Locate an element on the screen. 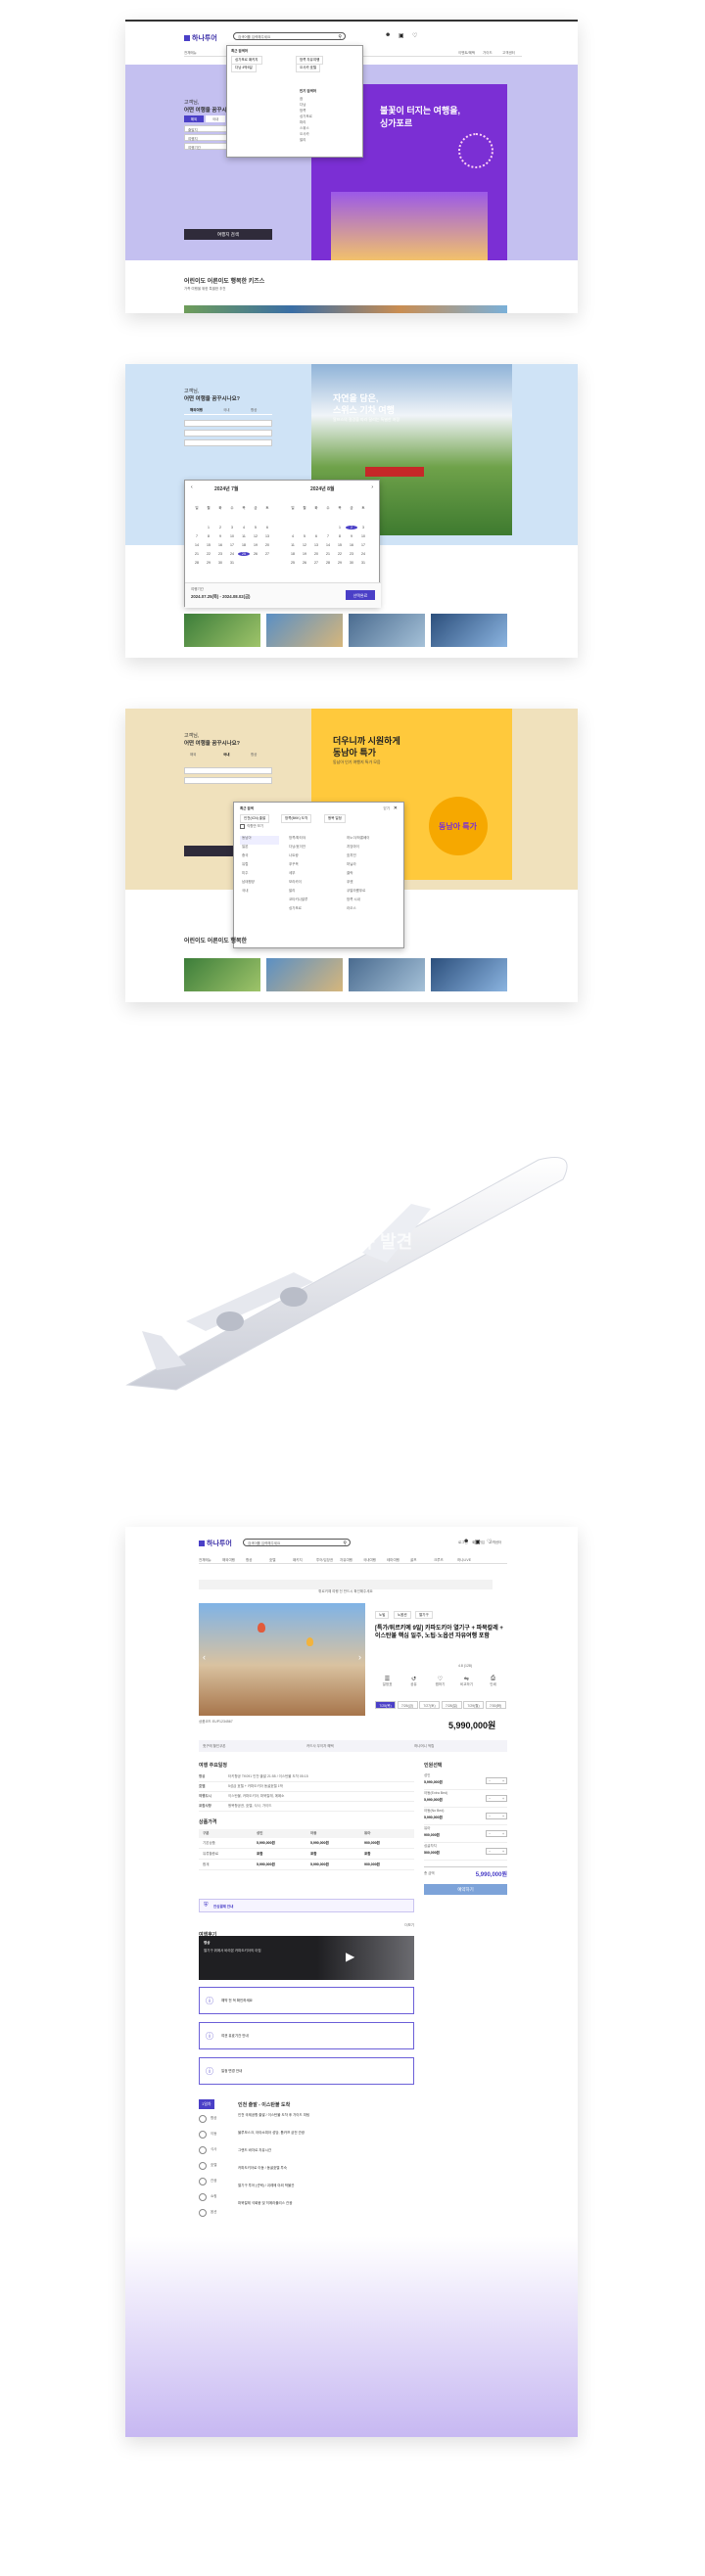  city-item: 푸켓 is located at coordinates (373, 884).